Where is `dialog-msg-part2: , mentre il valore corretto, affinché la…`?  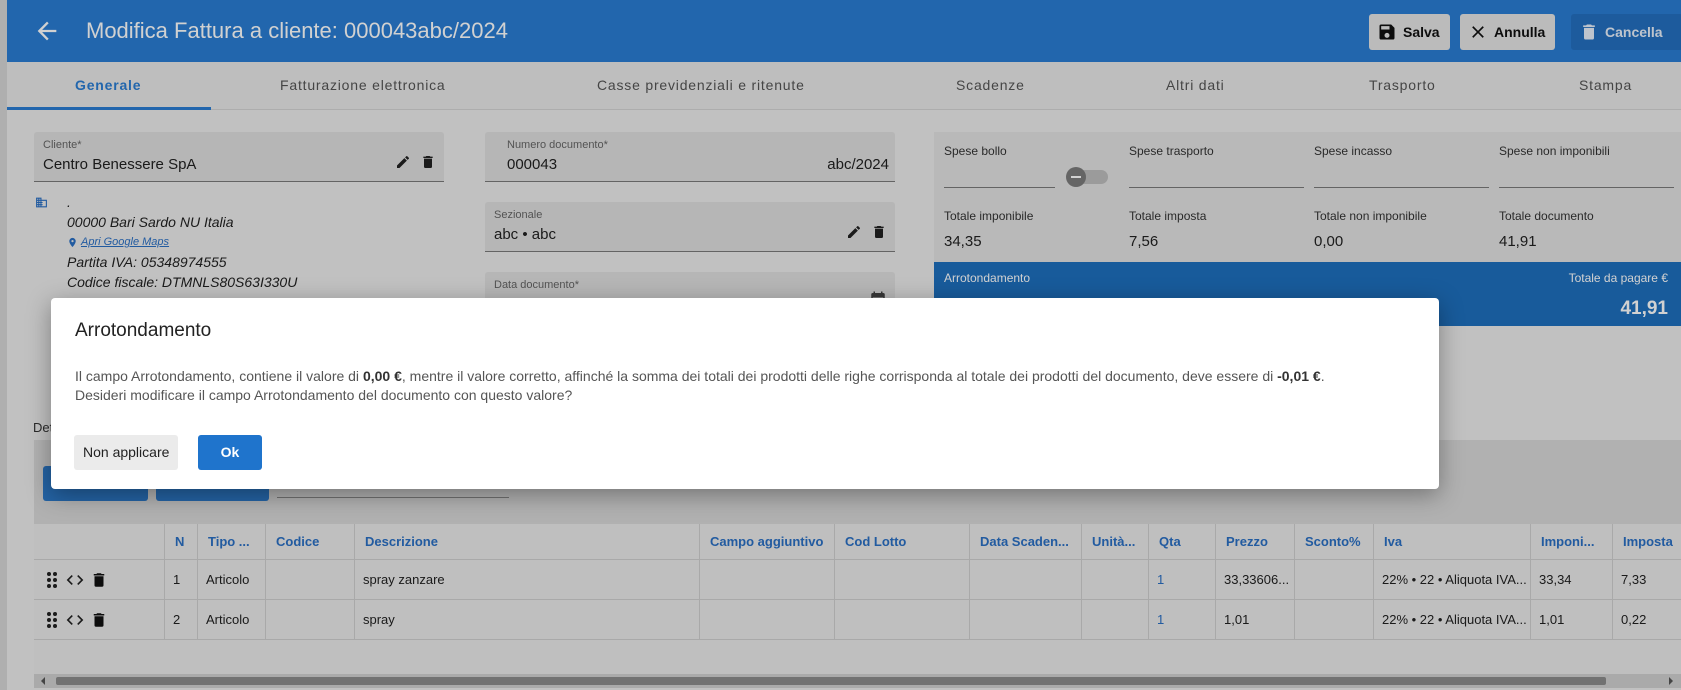
dialog-msg-part2: , mentre il valore corretto, affinché la… is located at coordinates (839, 376).